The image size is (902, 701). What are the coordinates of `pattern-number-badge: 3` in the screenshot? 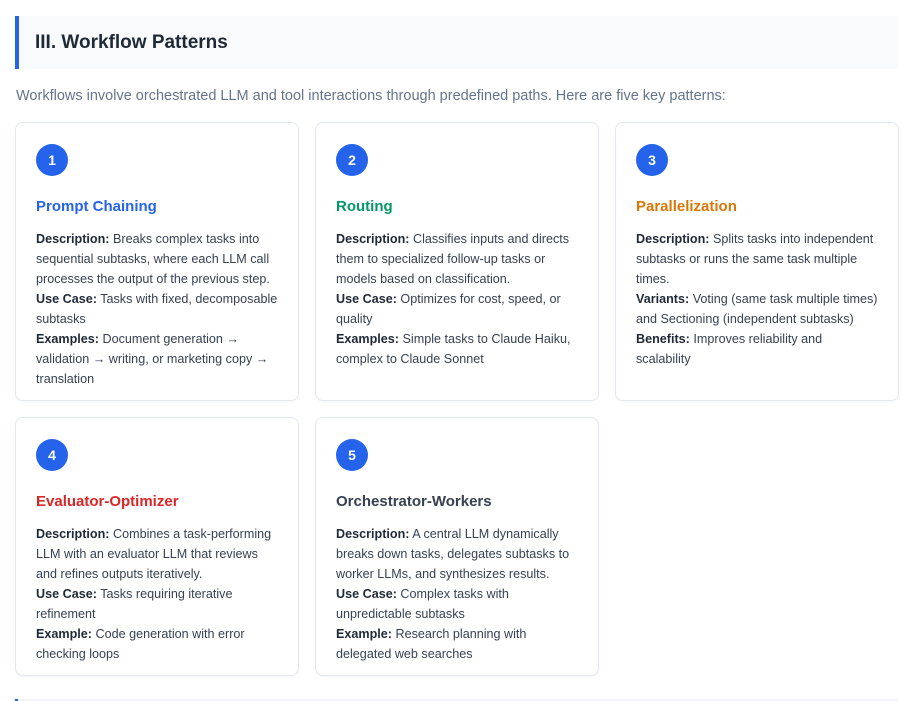 It's located at (652, 160).